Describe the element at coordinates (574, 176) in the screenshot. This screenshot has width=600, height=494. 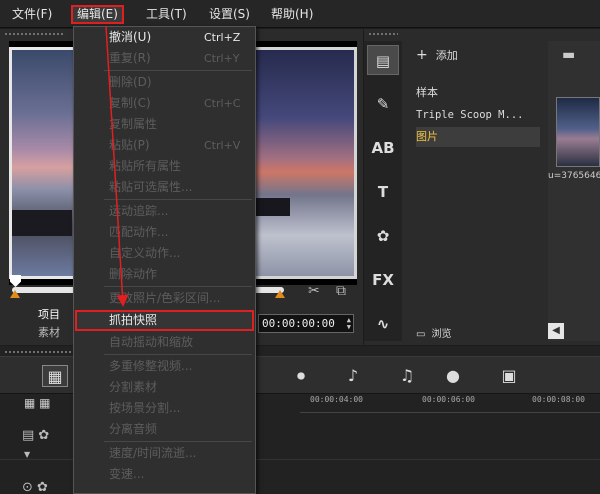
I see `thumbnail-caption: u=3765646` at that location.